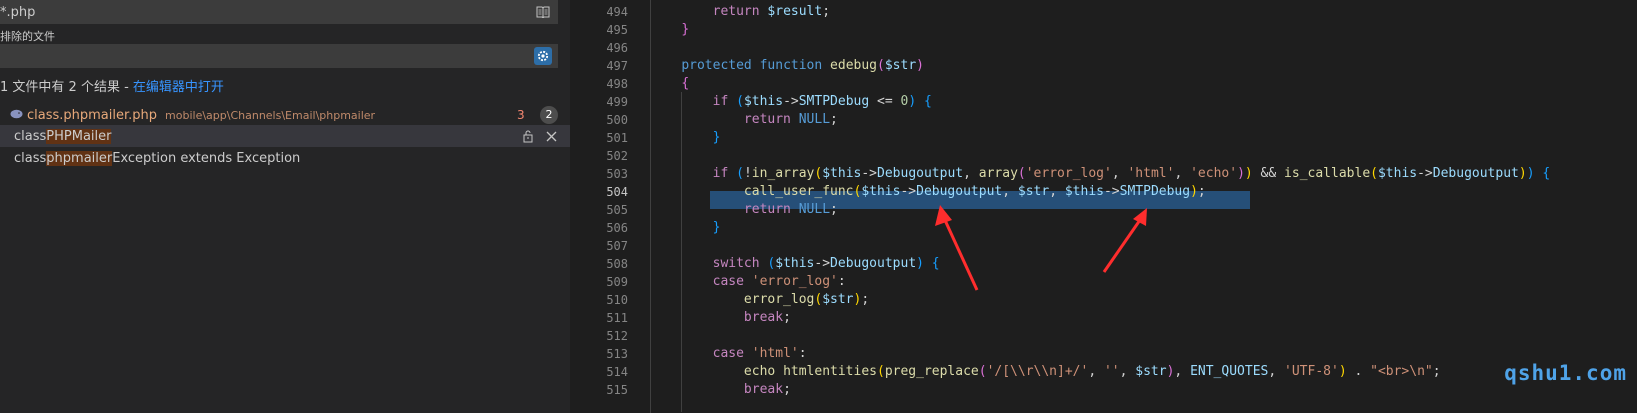 The width and height of the screenshot is (1637, 413). I want to click on line-number: 499, so click(617, 102).